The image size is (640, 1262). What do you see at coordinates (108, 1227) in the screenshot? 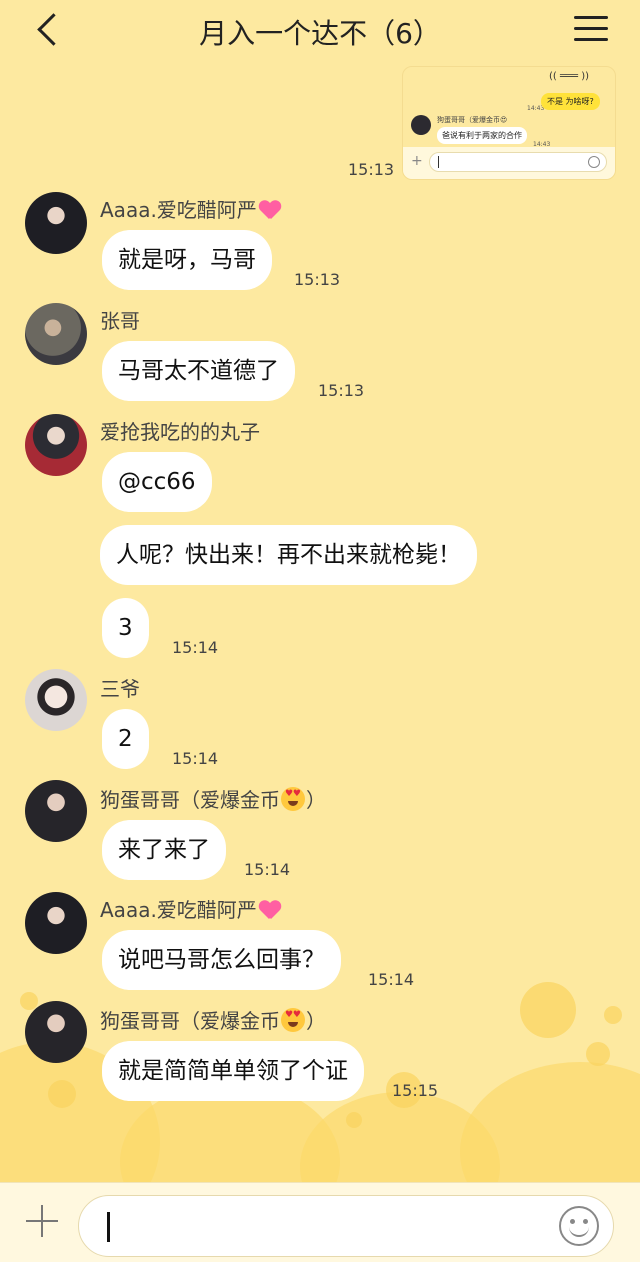
I see `text-caret` at bounding box center [108, 1227].